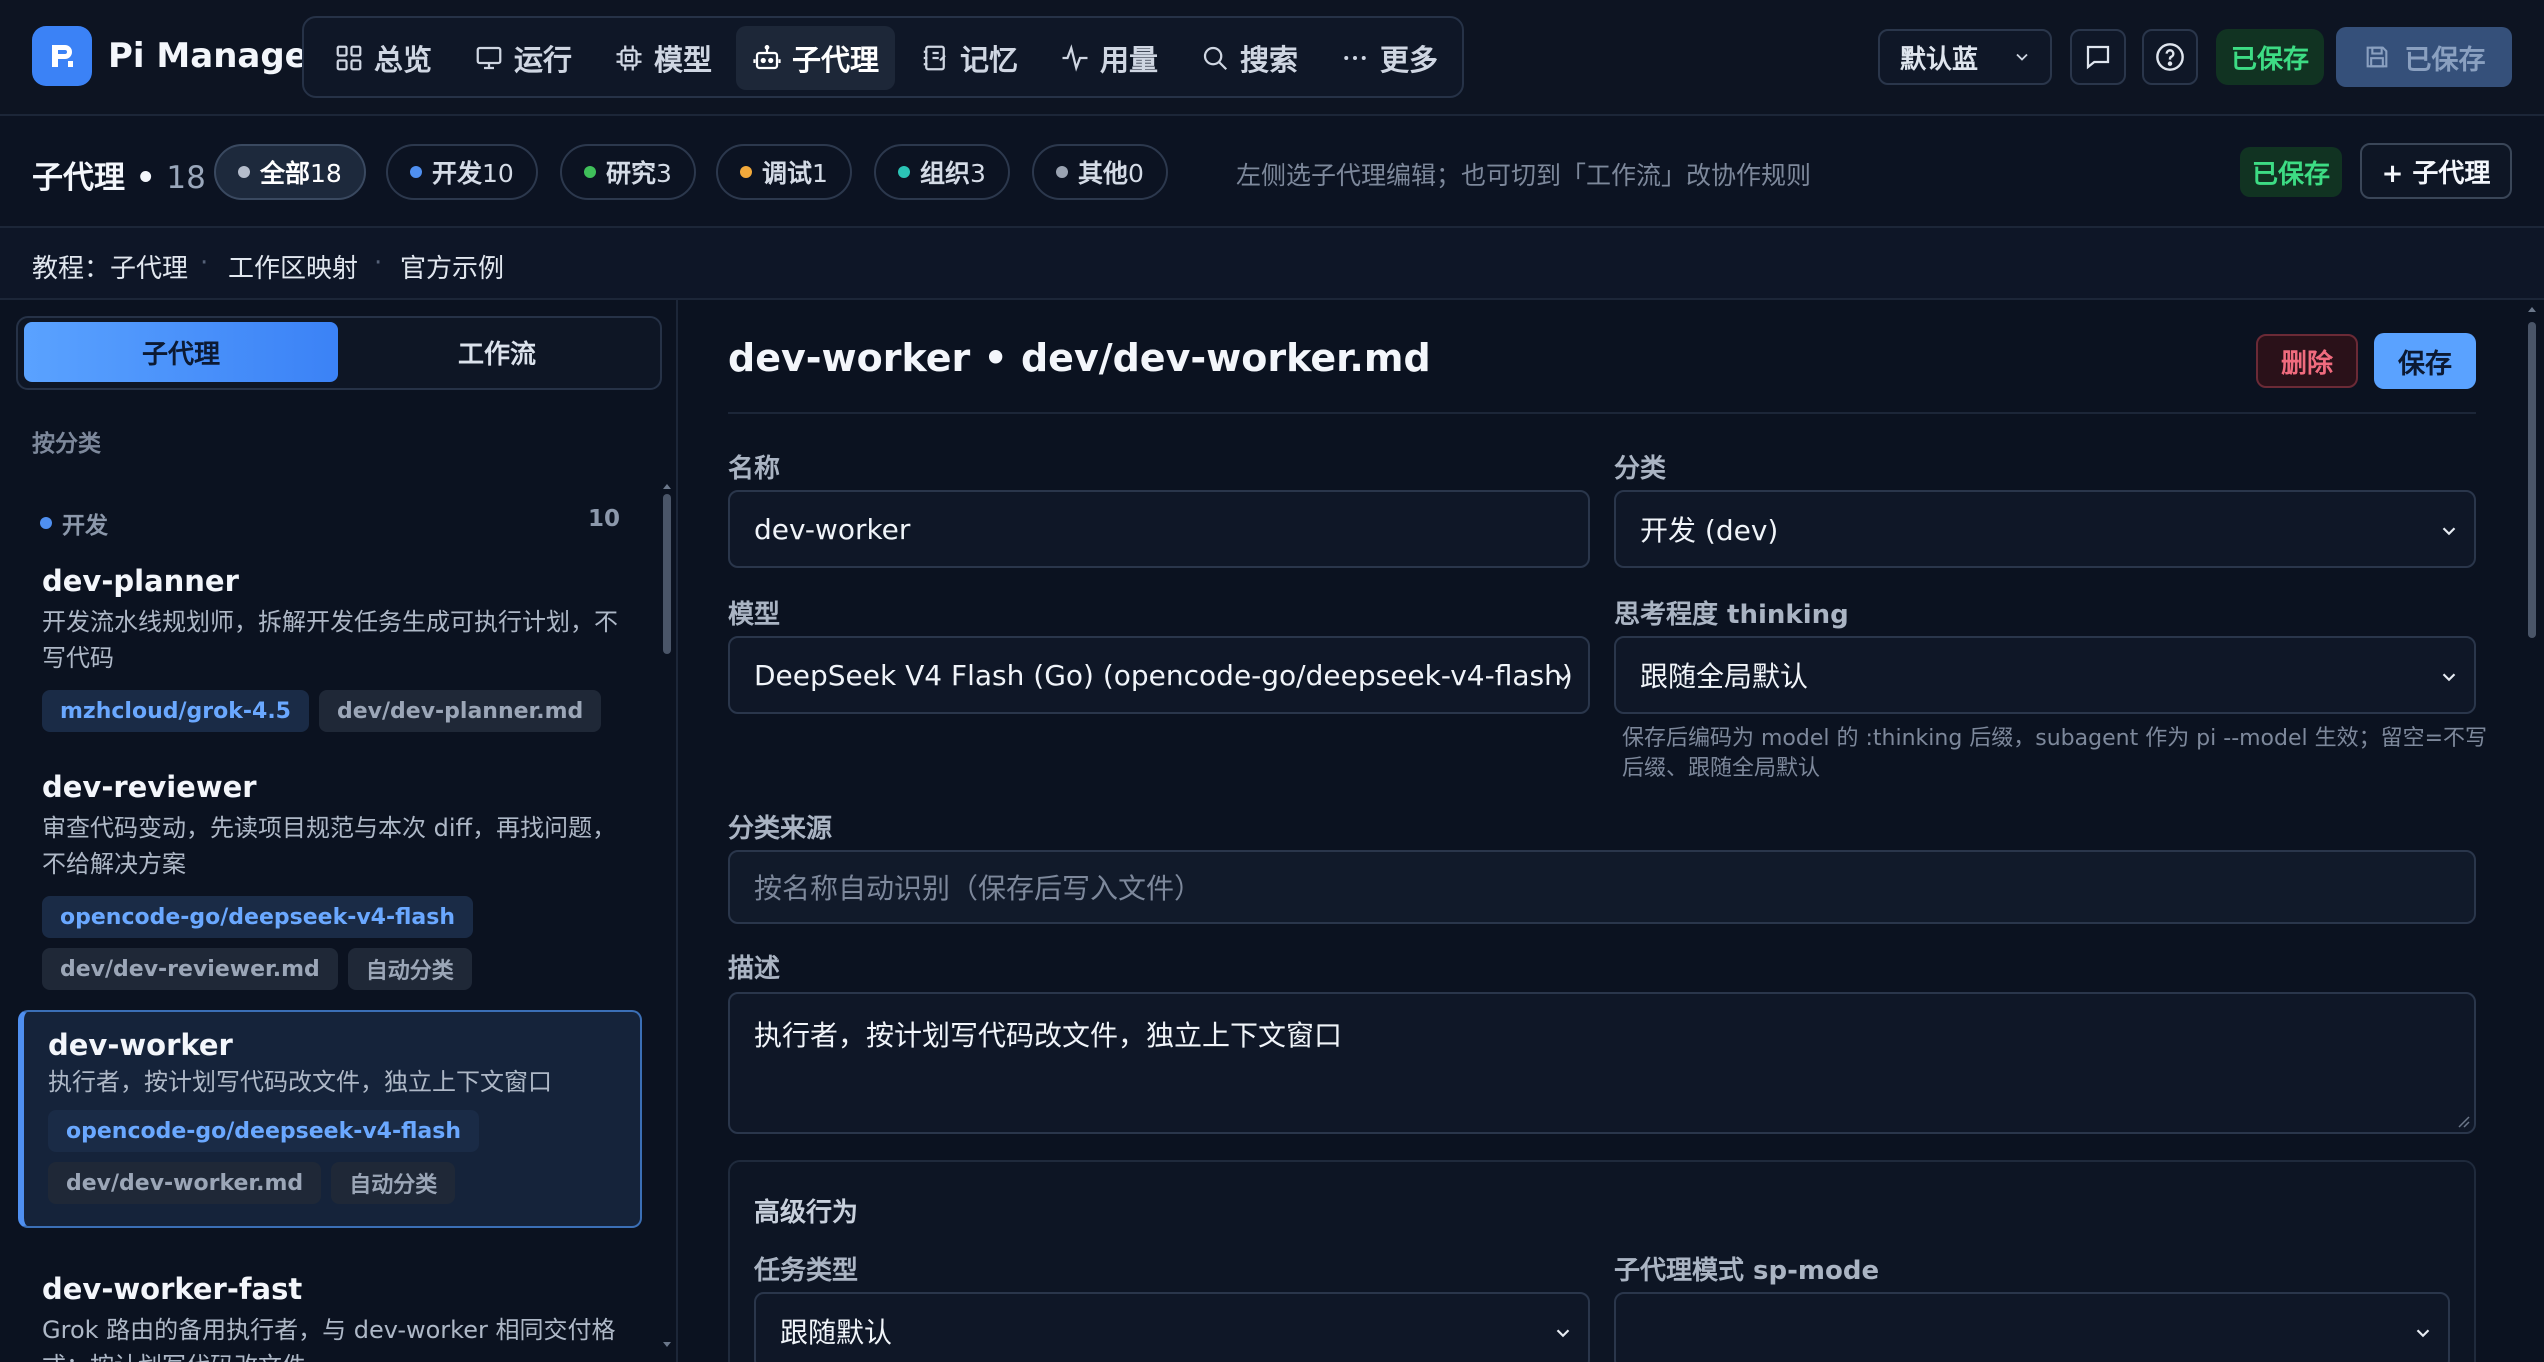 The image size is (2544, 1362). Describe the element at coordinates (85, 526) in the screenshot. I see `category-label: 开发` at that location.